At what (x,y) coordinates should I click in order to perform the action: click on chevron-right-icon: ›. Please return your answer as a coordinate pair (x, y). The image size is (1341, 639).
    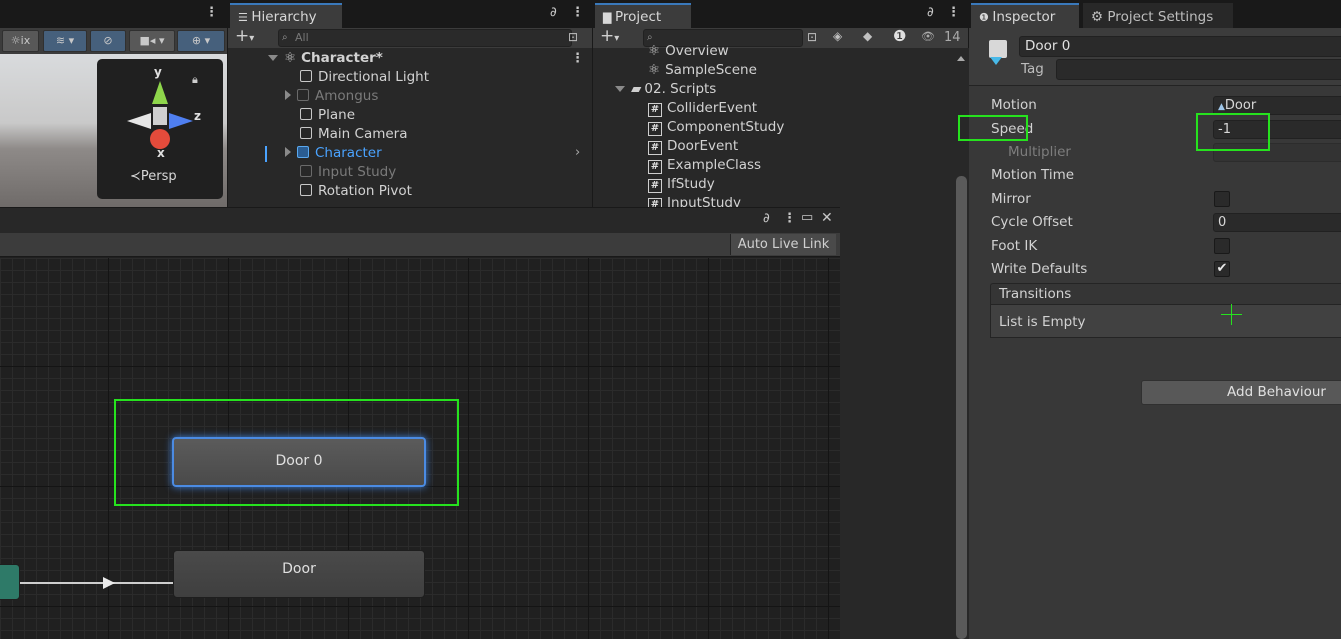
    Looking at the image, I should click on (577, 152).